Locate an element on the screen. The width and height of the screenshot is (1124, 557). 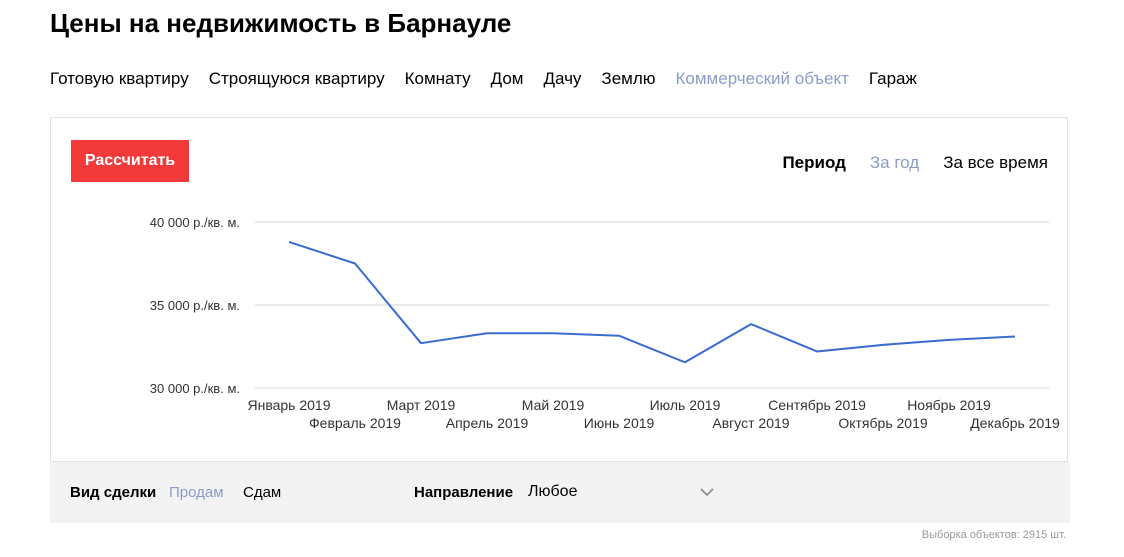
direction-label: Направление is located at coordinates (464, 492).